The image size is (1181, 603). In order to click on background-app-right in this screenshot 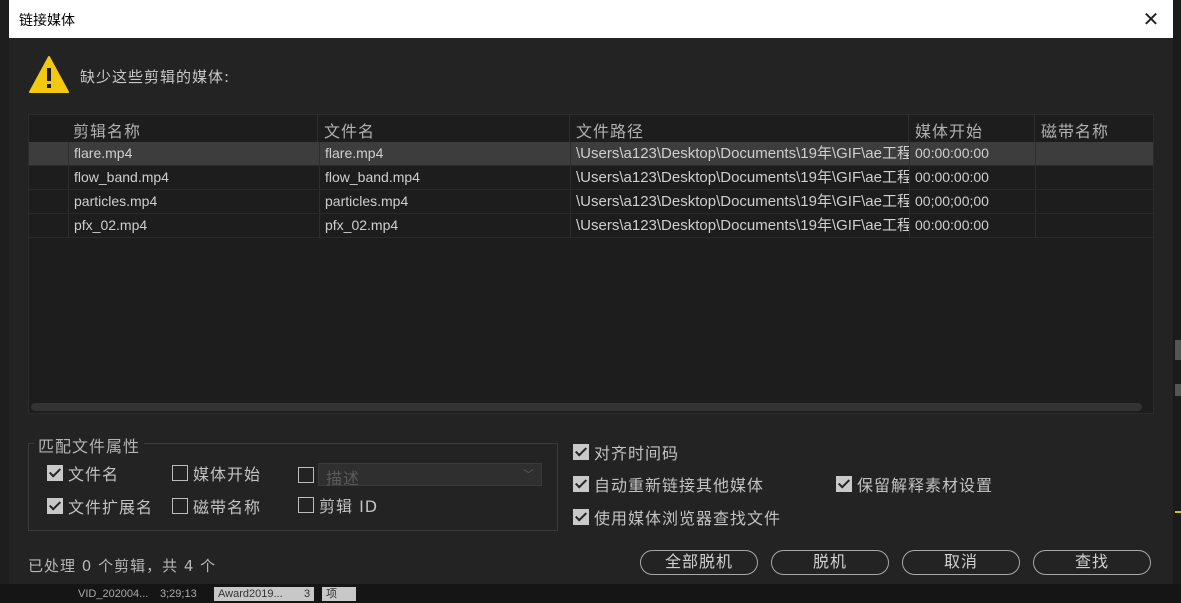, I will do `click(1177, 301)`.